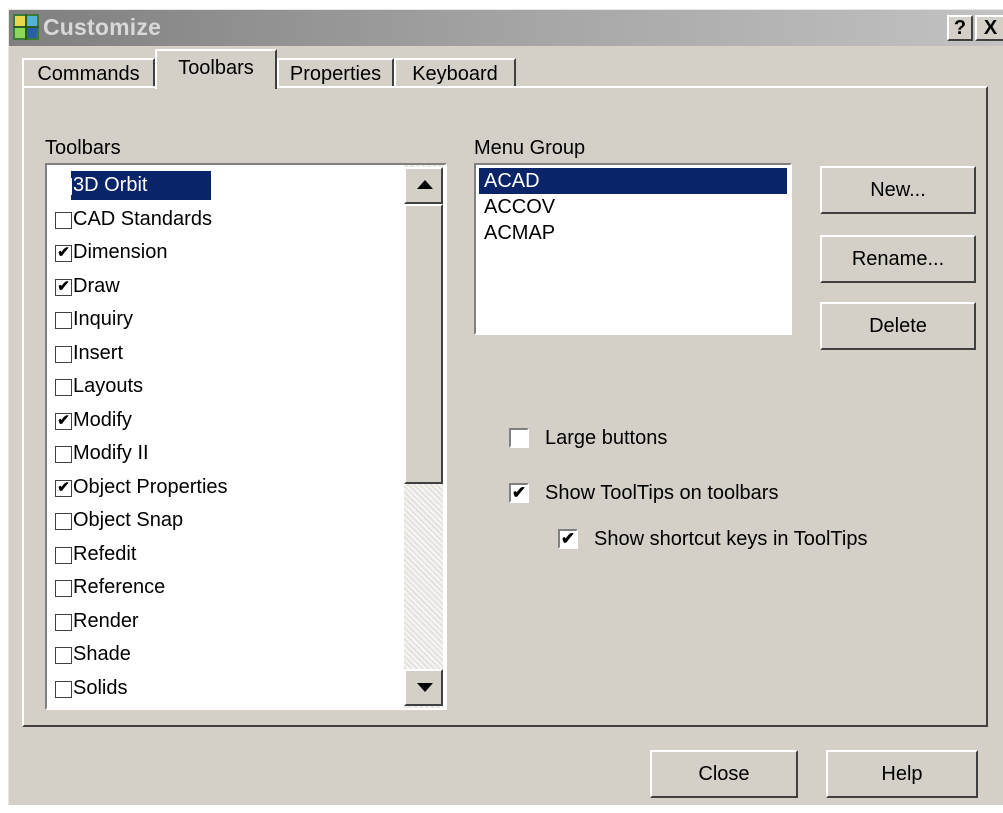 This screenshot has height=813, width=1003. Describe the element at coordinates (455, 72) in the screenshot. I see `tab-keyboard: Keyboard` at that location.